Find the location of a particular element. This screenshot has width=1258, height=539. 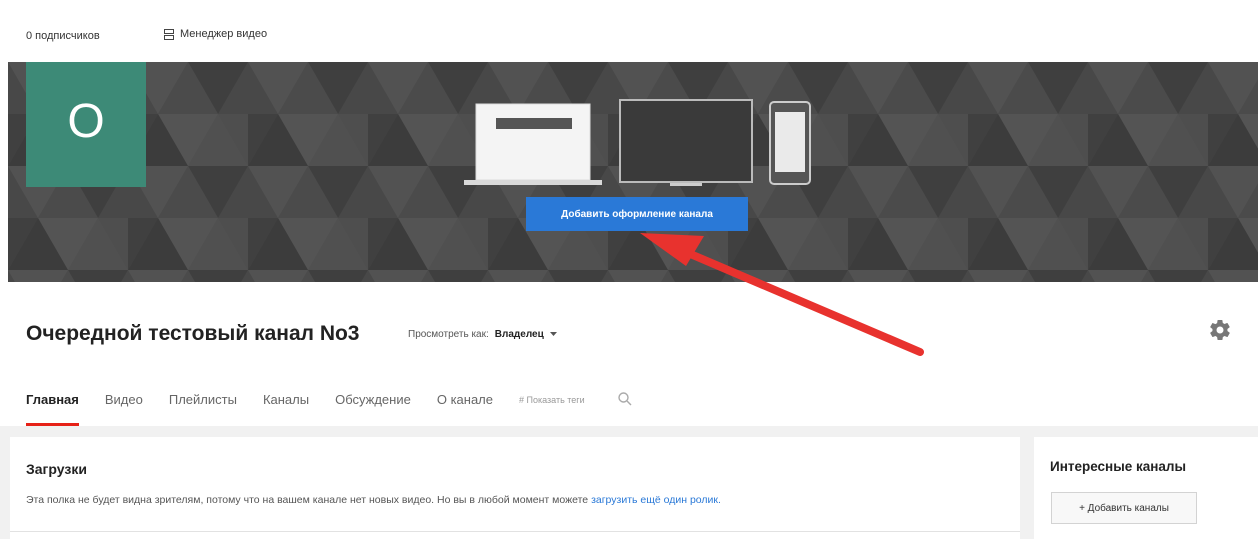

video-manager-link: Менеджер видео is located at coordinates (215, 34).